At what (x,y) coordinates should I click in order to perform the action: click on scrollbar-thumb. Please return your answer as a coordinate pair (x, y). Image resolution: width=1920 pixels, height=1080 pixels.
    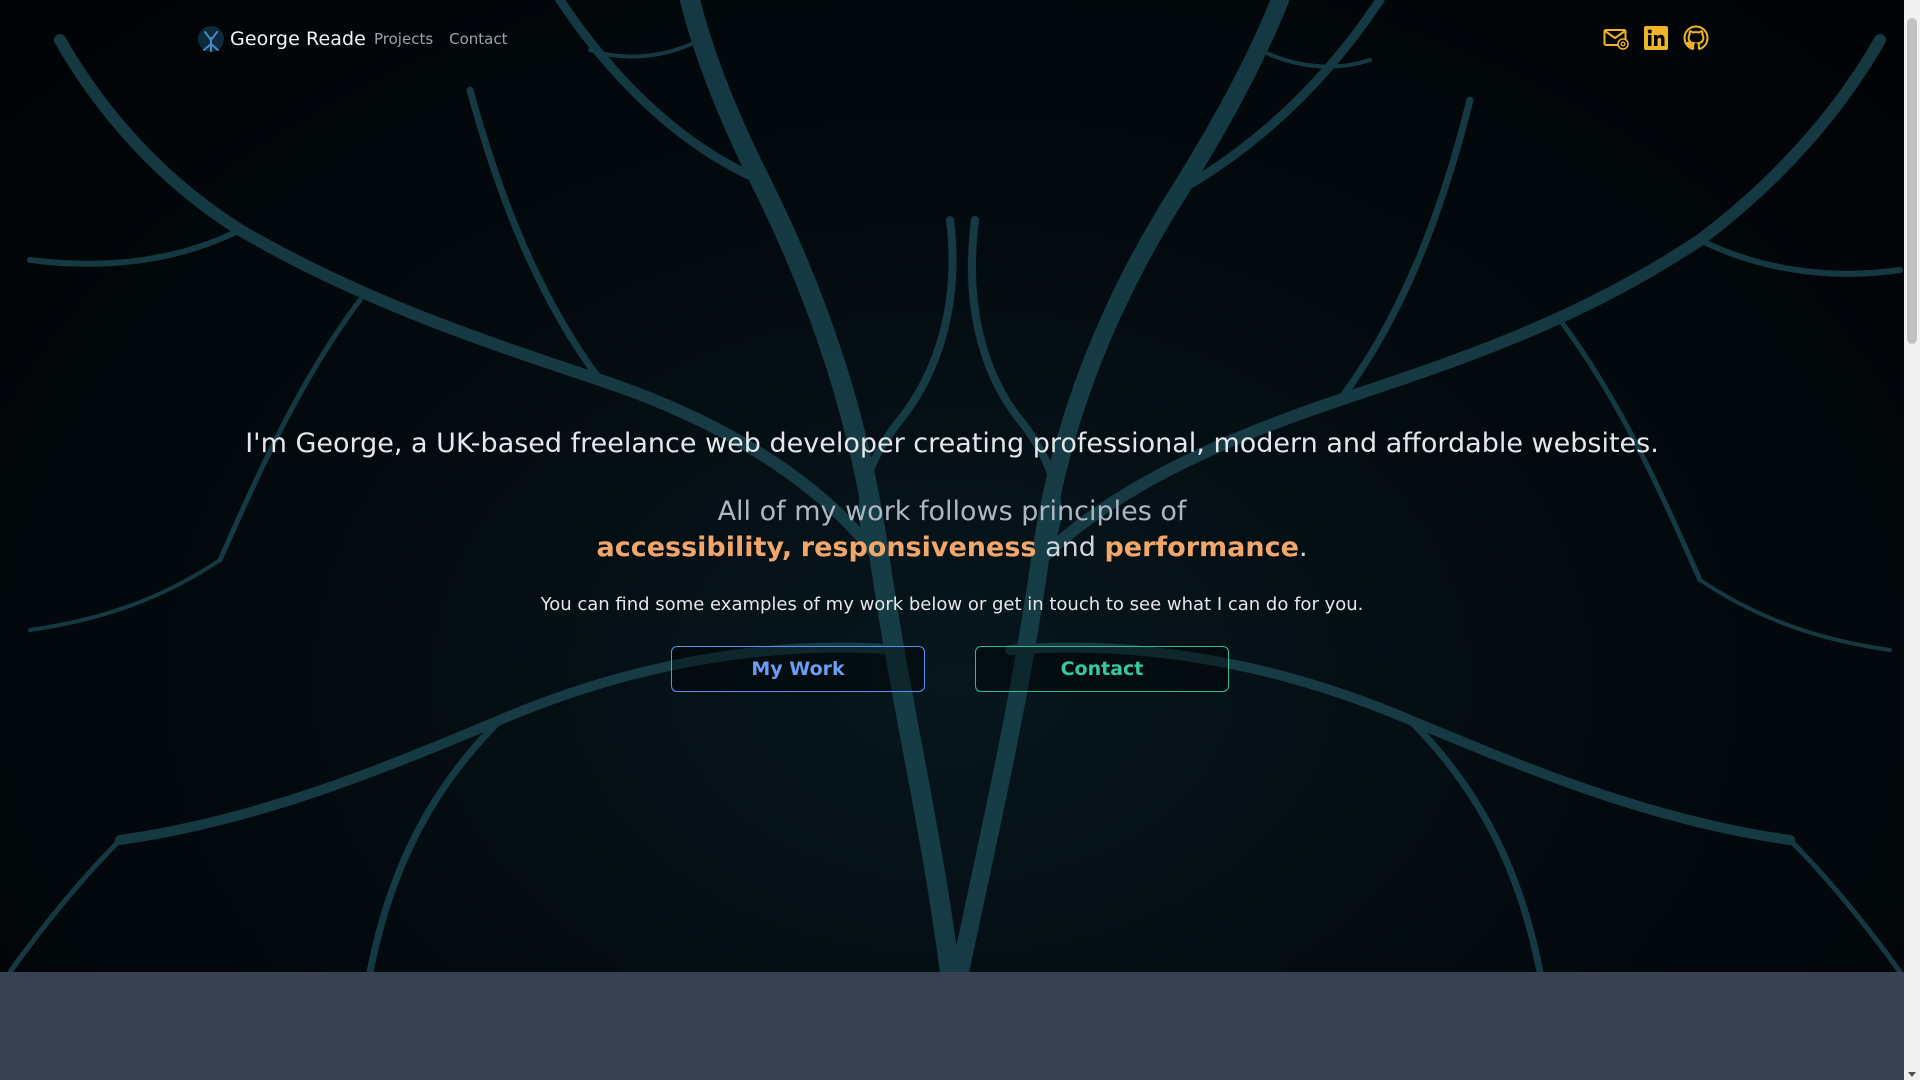
    Looking at the image, I should click on (1912, 181).